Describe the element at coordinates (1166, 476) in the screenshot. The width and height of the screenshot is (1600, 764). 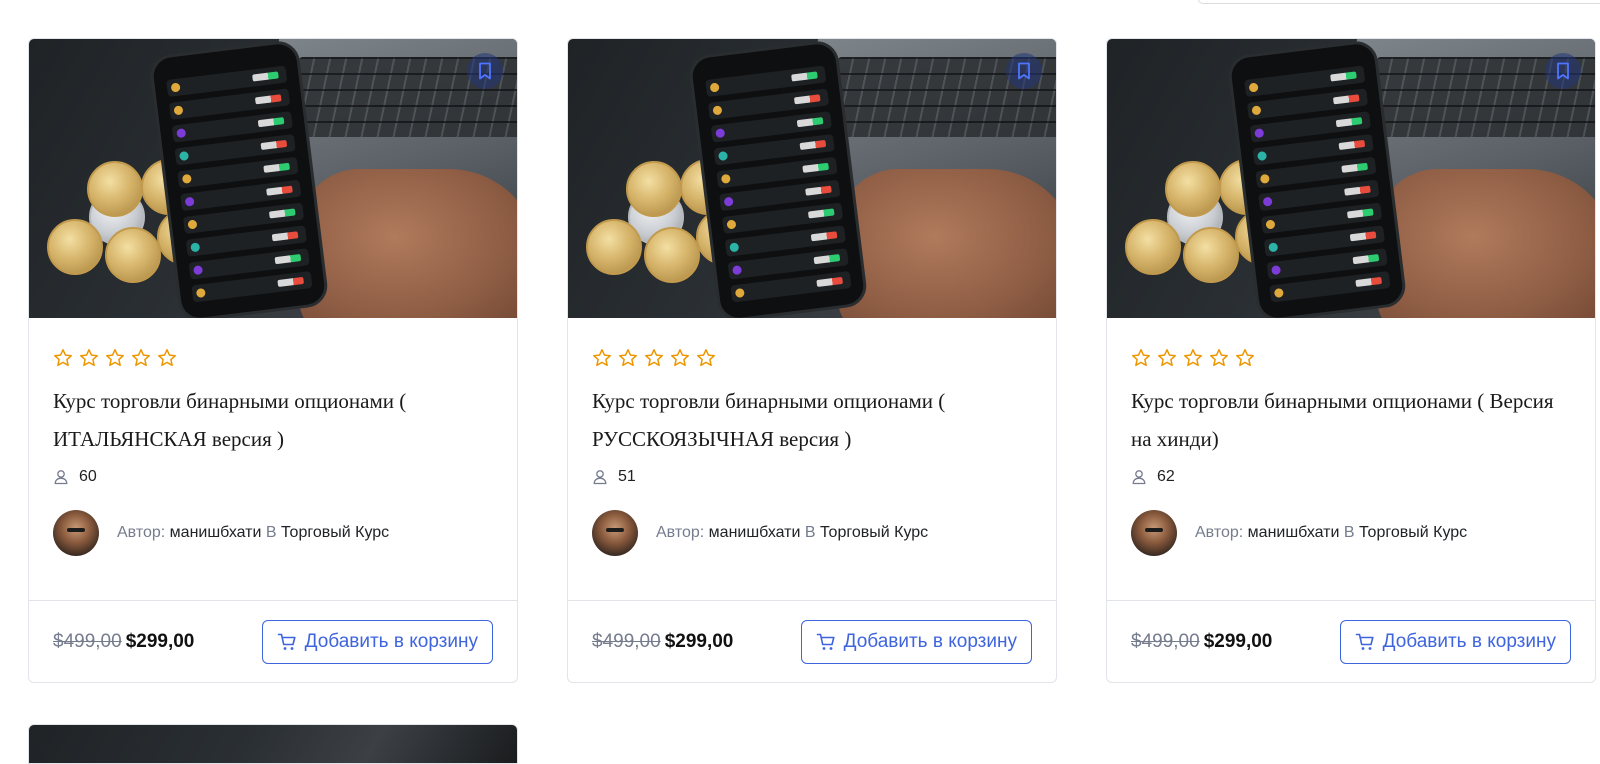
I see `enrolled-count-value: 62` at that location.